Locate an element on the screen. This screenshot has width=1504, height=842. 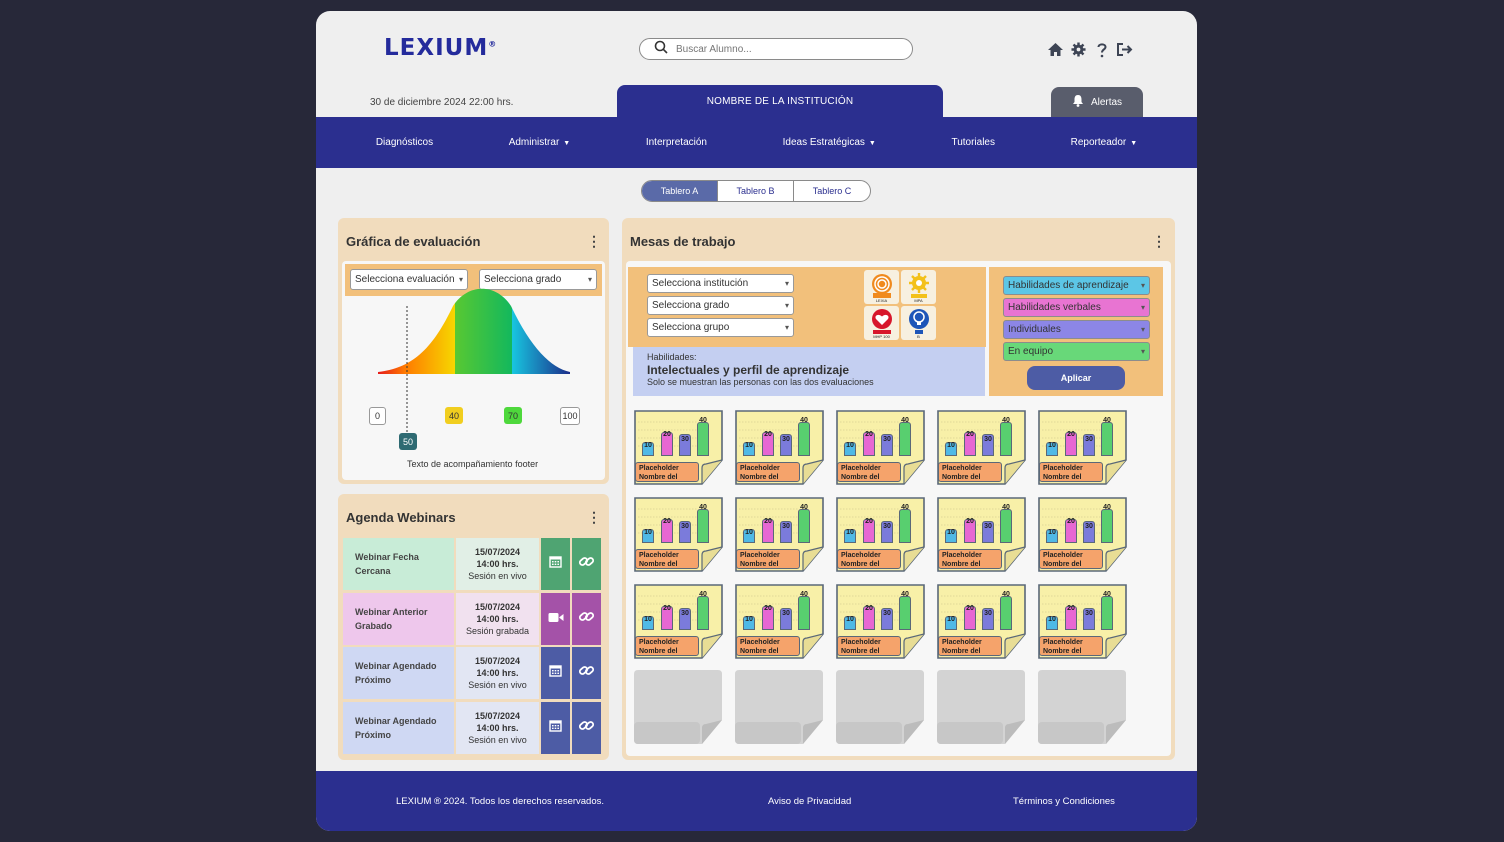
badge-0: LEXIA is located at coordinates (881, 287).